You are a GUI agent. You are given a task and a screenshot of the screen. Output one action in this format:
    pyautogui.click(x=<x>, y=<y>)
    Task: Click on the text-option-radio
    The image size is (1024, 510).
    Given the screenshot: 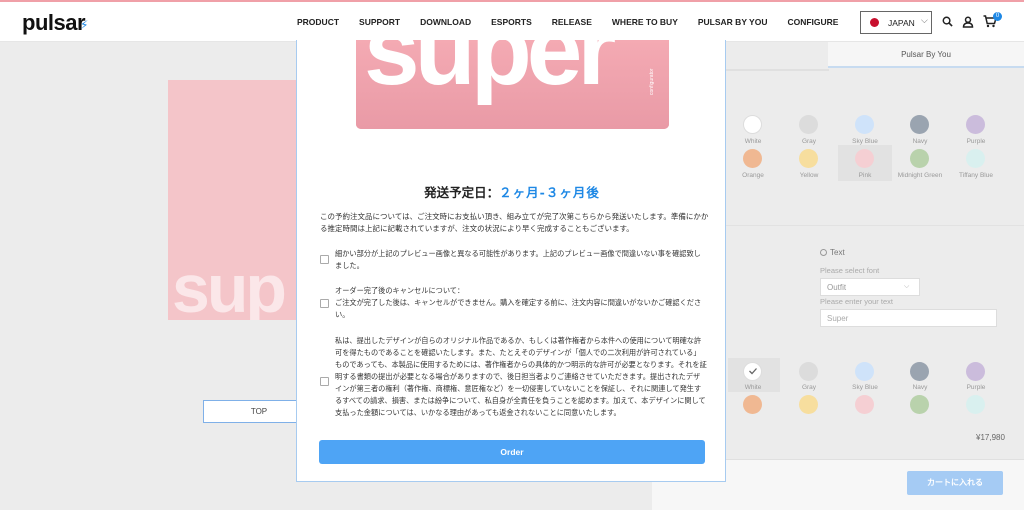 What is the action you would take?
    pyautogui.click(x=823, y=252)
    